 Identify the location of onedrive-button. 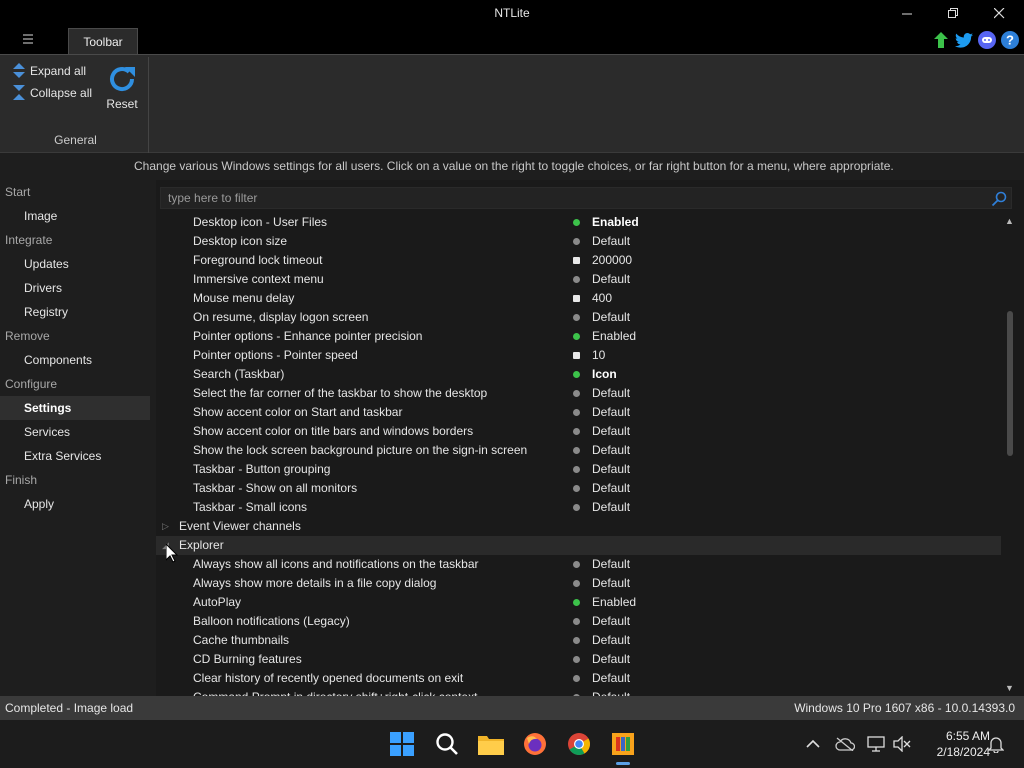
(845, 744).